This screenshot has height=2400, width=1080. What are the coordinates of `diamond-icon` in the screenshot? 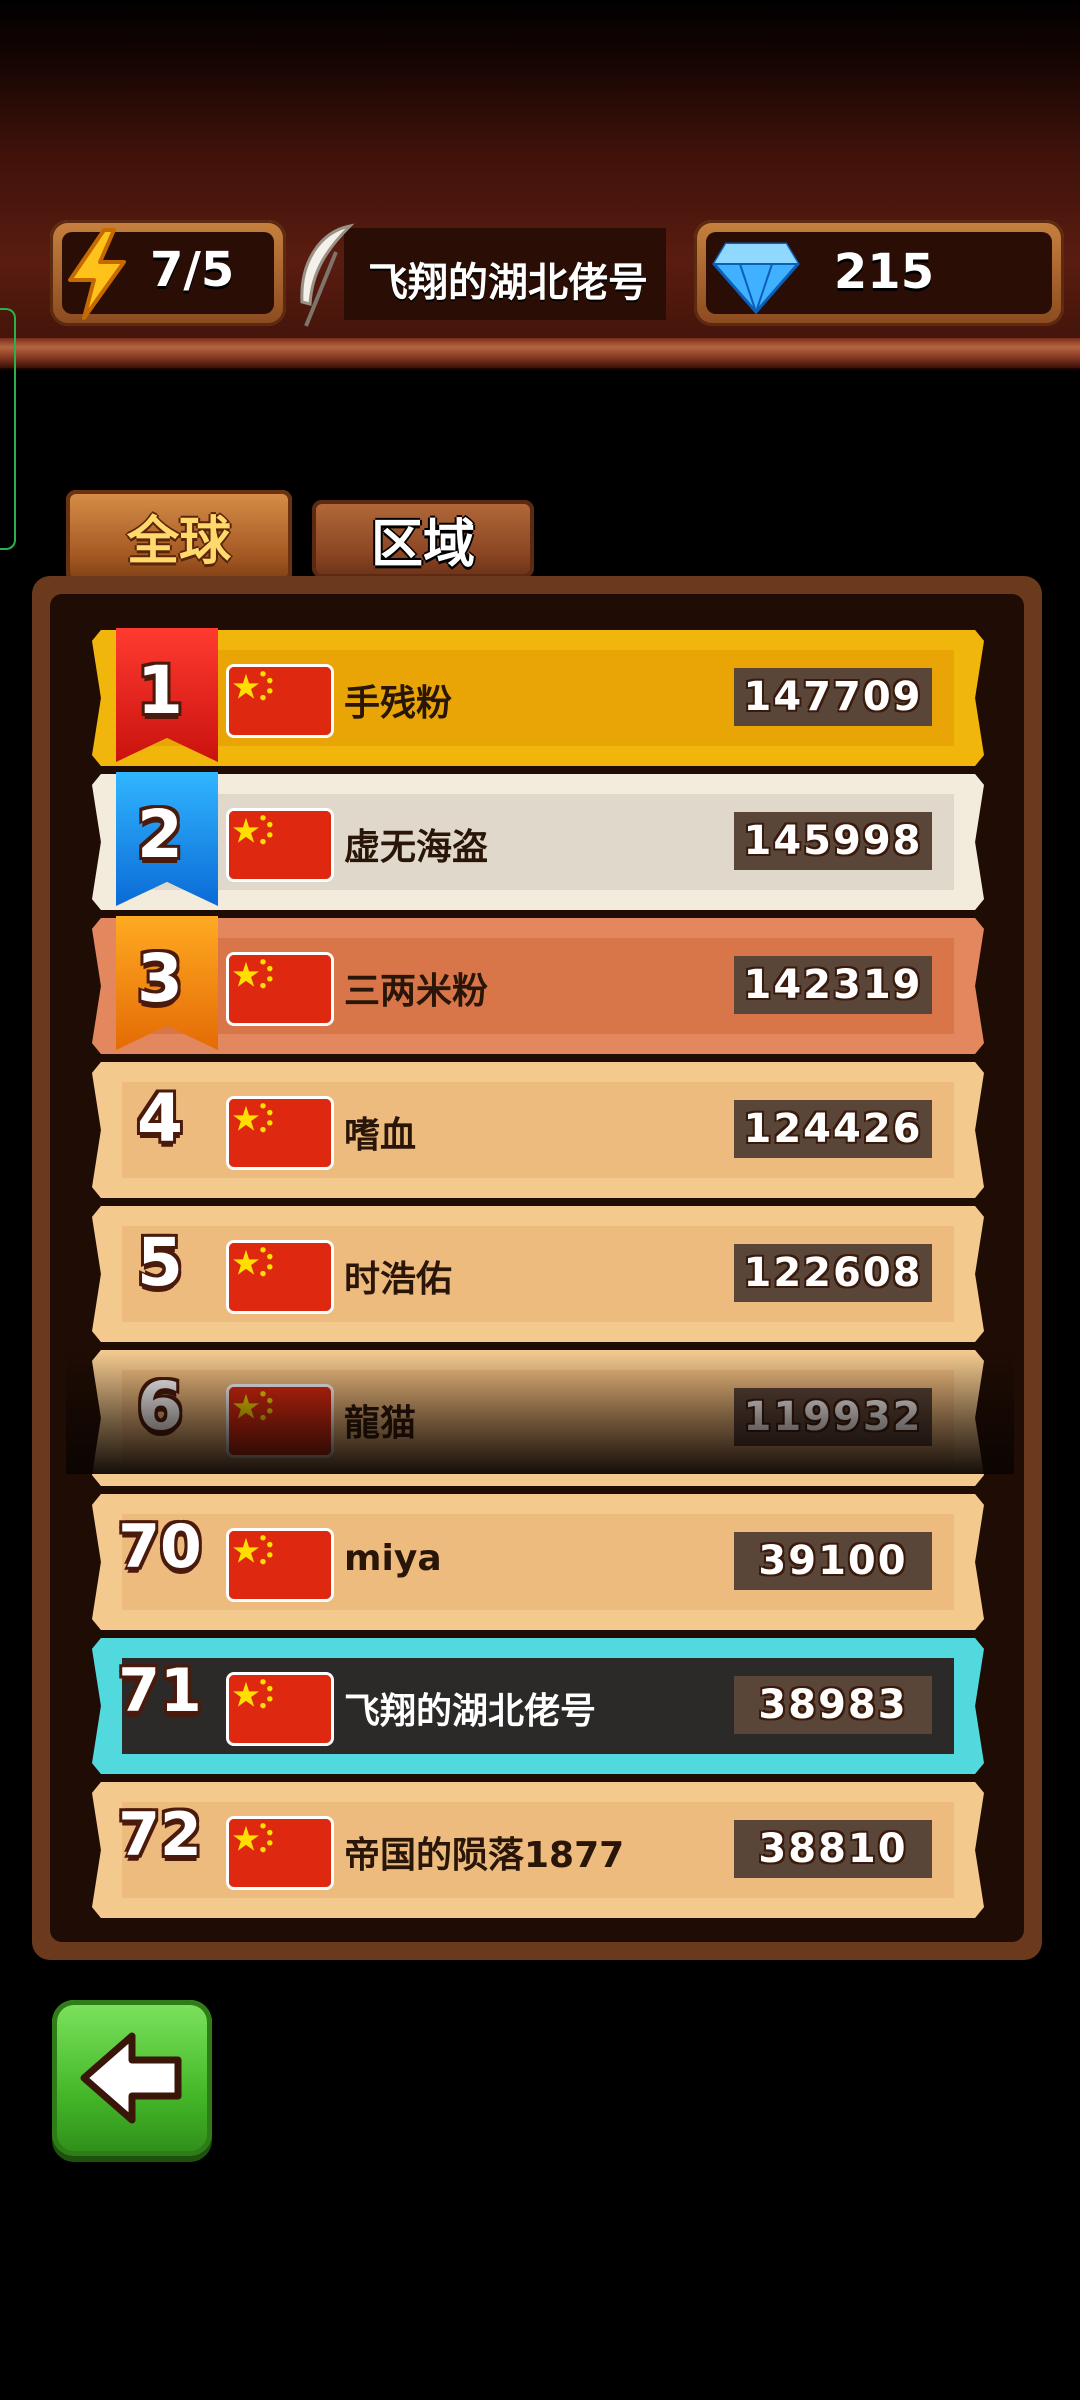 It's located at (756, 278).